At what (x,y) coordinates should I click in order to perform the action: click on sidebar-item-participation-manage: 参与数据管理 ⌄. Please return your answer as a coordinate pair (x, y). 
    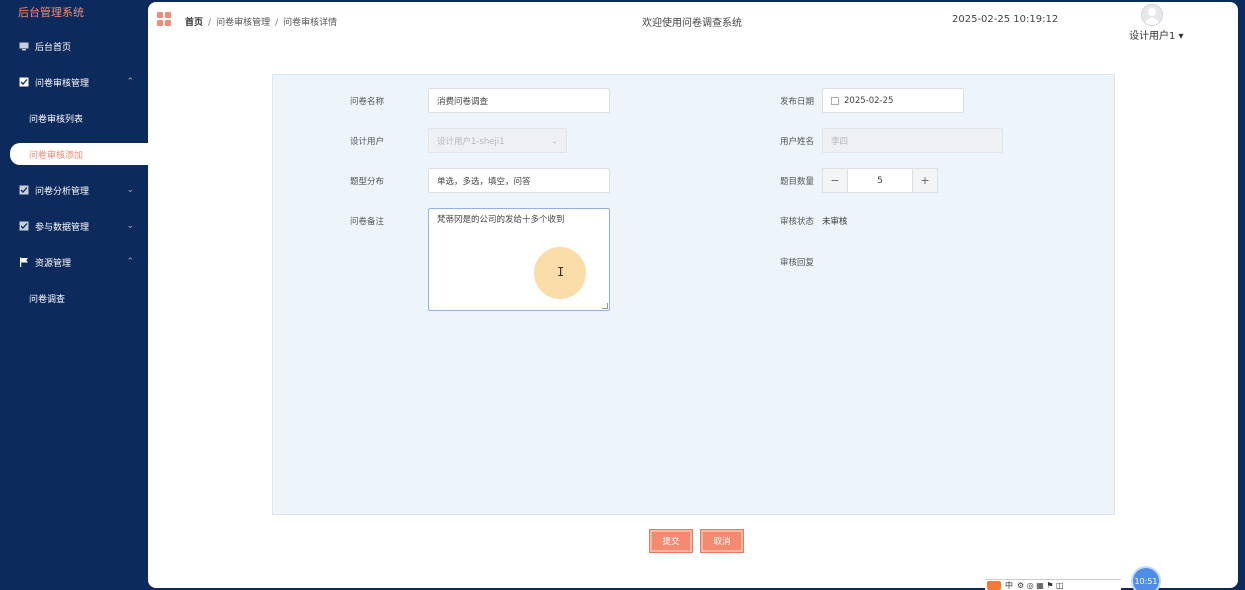
    Looking at the image, I should click on (74, 226).